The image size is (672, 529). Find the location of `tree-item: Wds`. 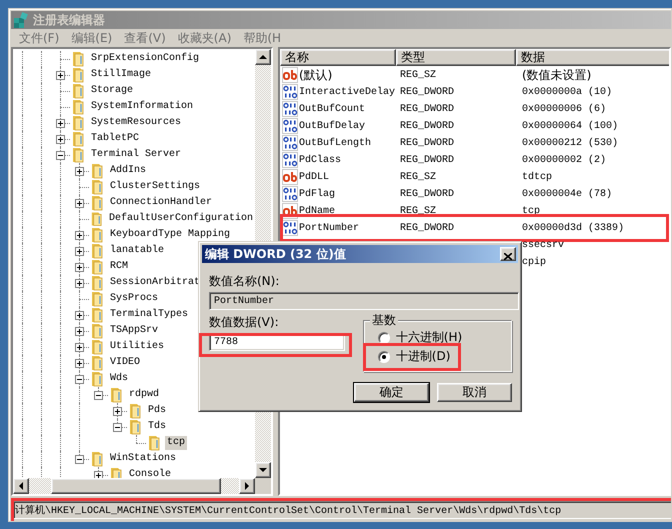

tree-item: Wds is located at coordinates (119, 379).